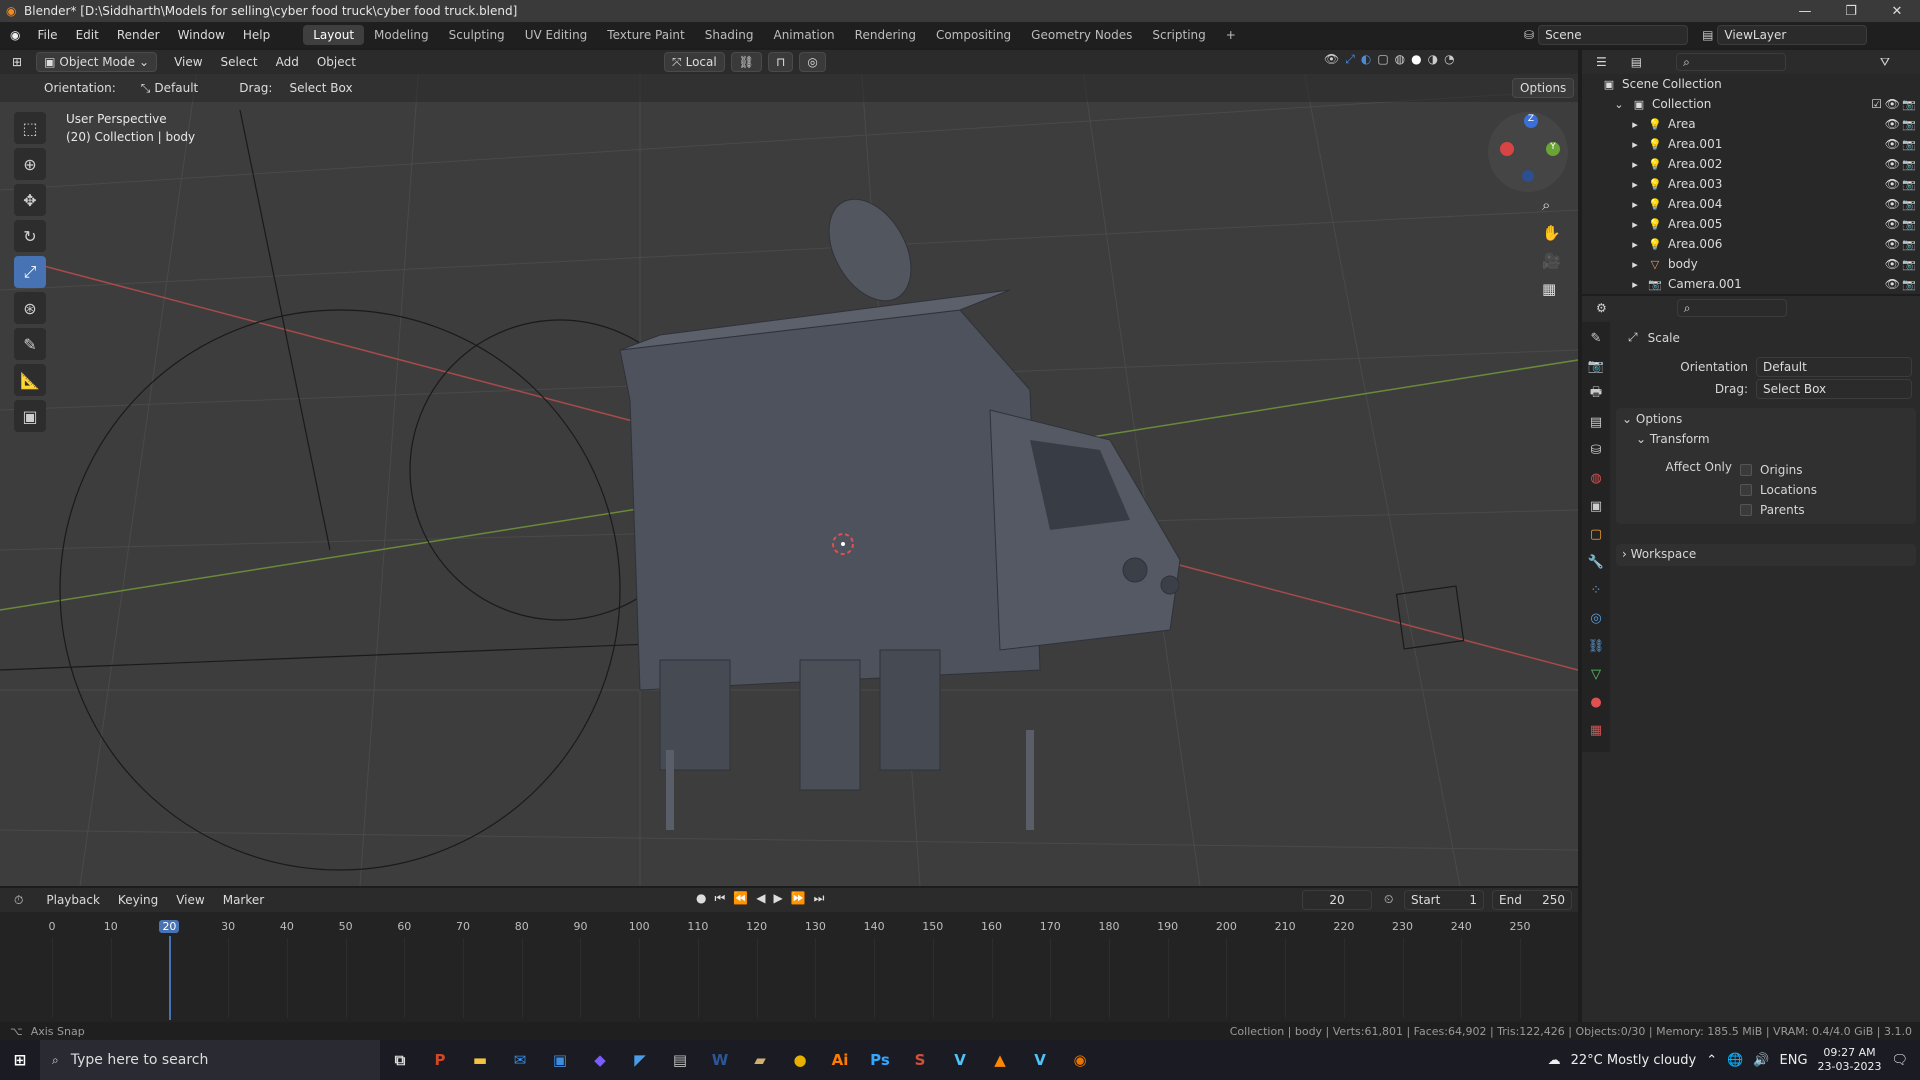  What do you see at coordinates (1416, 59) in the screenshot?
I see `solid-shading-icon: ●` at bounding box center [1416, 59].